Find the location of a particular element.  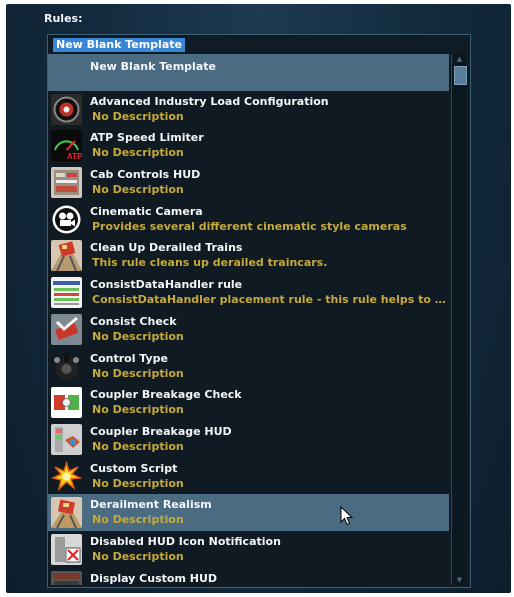

rule-row: Custom Script No Description is located at coordinates (248, 476).